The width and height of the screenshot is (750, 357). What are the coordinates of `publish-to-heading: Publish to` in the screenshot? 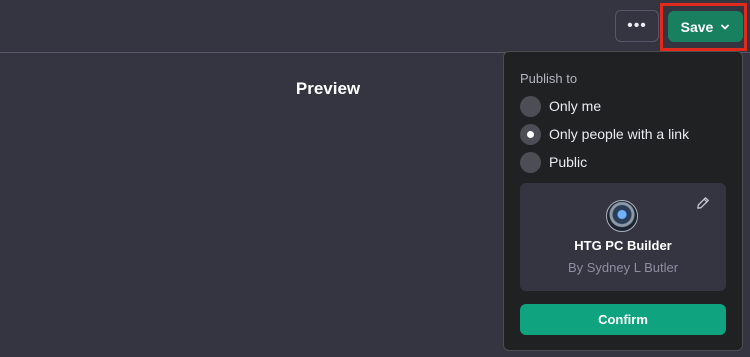 It's located at (549, 78).